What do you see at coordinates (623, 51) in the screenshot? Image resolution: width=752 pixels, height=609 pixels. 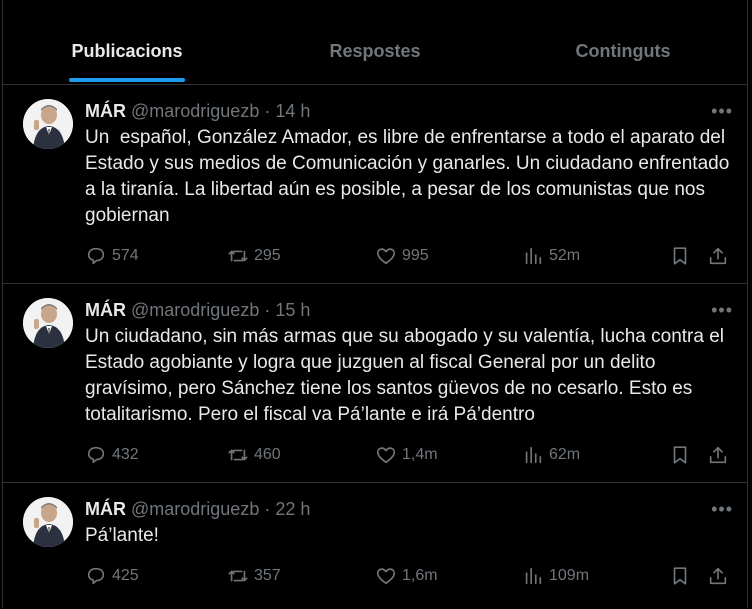 I see `tab-label: Continguts` at bounding box center [623, 51].